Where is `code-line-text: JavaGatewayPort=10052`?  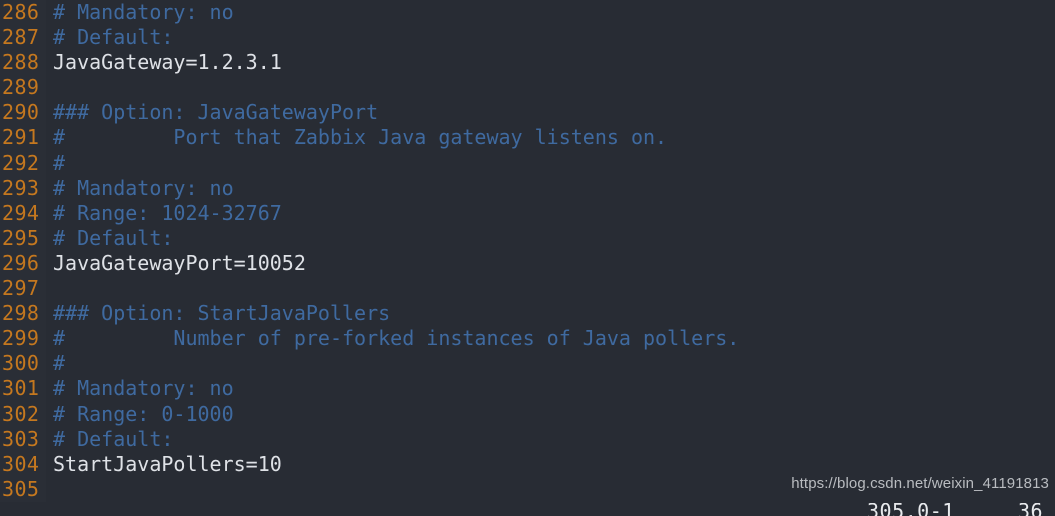 code-line-text: JavaGatewayPort=10052 is located at coordinates (550, 263).